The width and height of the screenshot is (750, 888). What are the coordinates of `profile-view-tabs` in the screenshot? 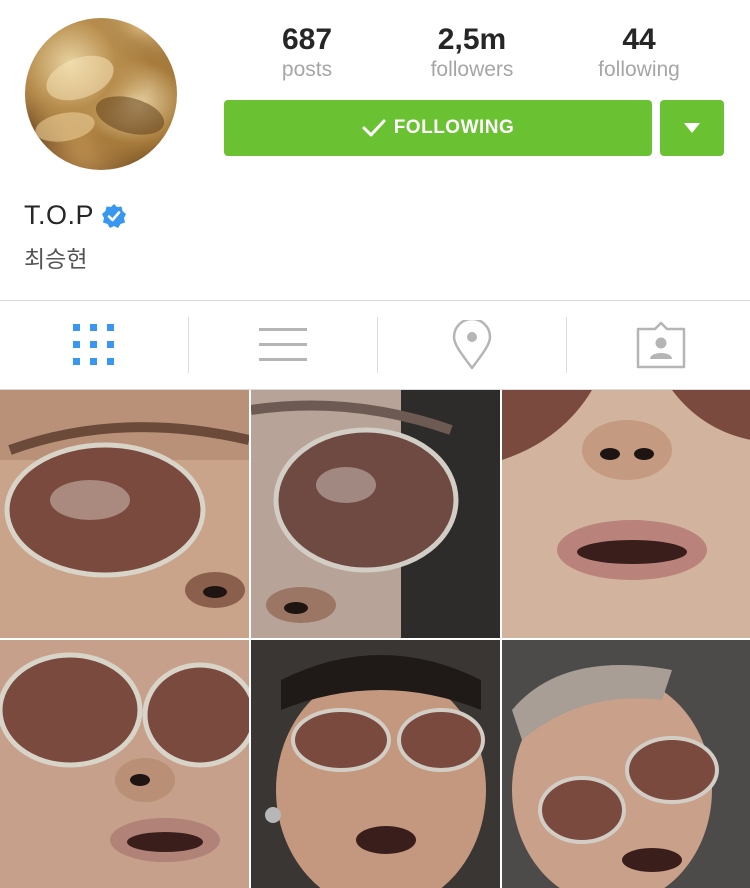 It's located at (375, 345).